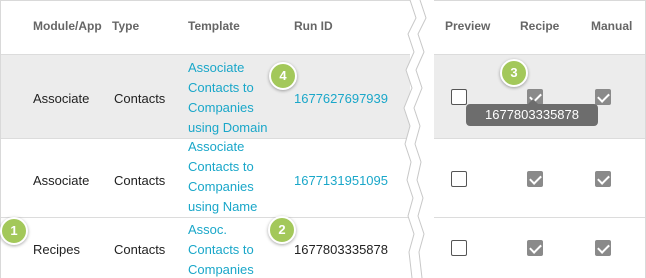  Describe the element at coordinates (282, 230) in the screenshot. I see `callout-marker-2: 2` at that location.